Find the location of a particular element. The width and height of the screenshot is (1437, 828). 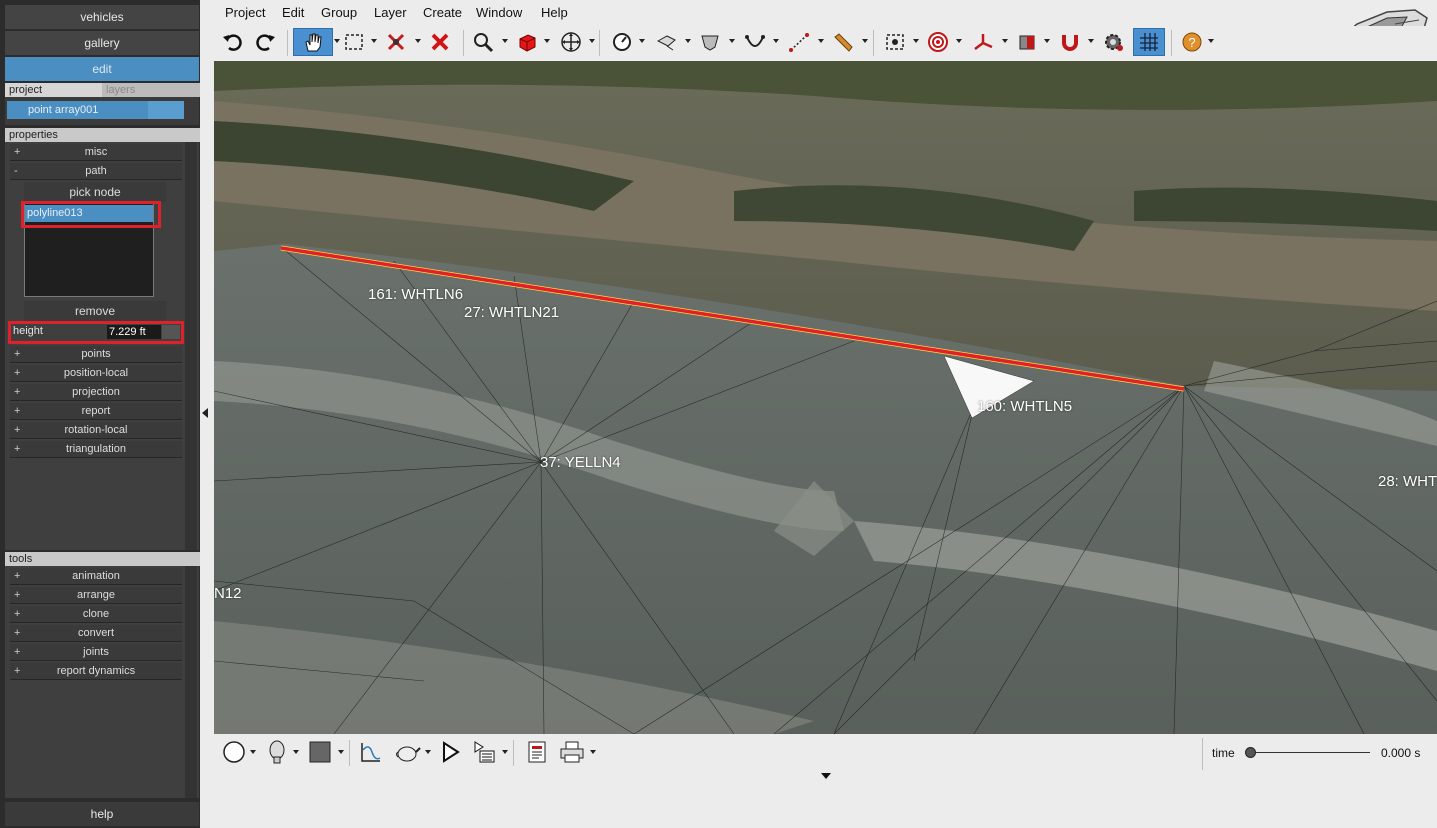

prop-row-label: points is located at coordinates (96, 354).